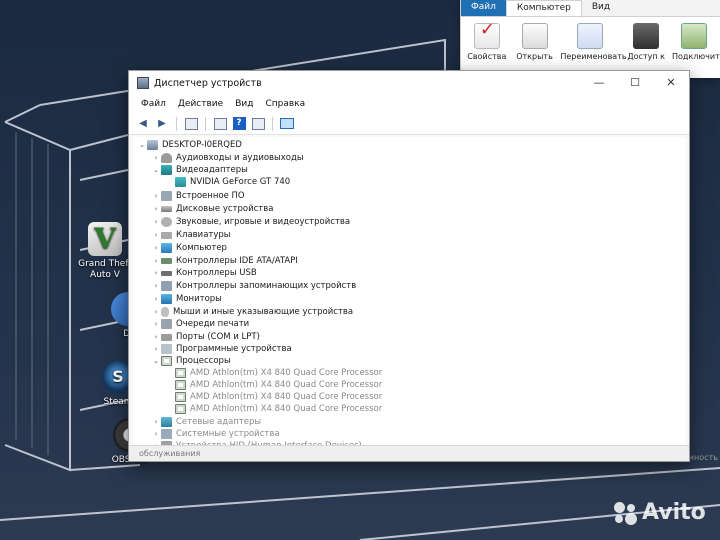  I want to click on tree-category: › Системные устройства, so click(215, 434).